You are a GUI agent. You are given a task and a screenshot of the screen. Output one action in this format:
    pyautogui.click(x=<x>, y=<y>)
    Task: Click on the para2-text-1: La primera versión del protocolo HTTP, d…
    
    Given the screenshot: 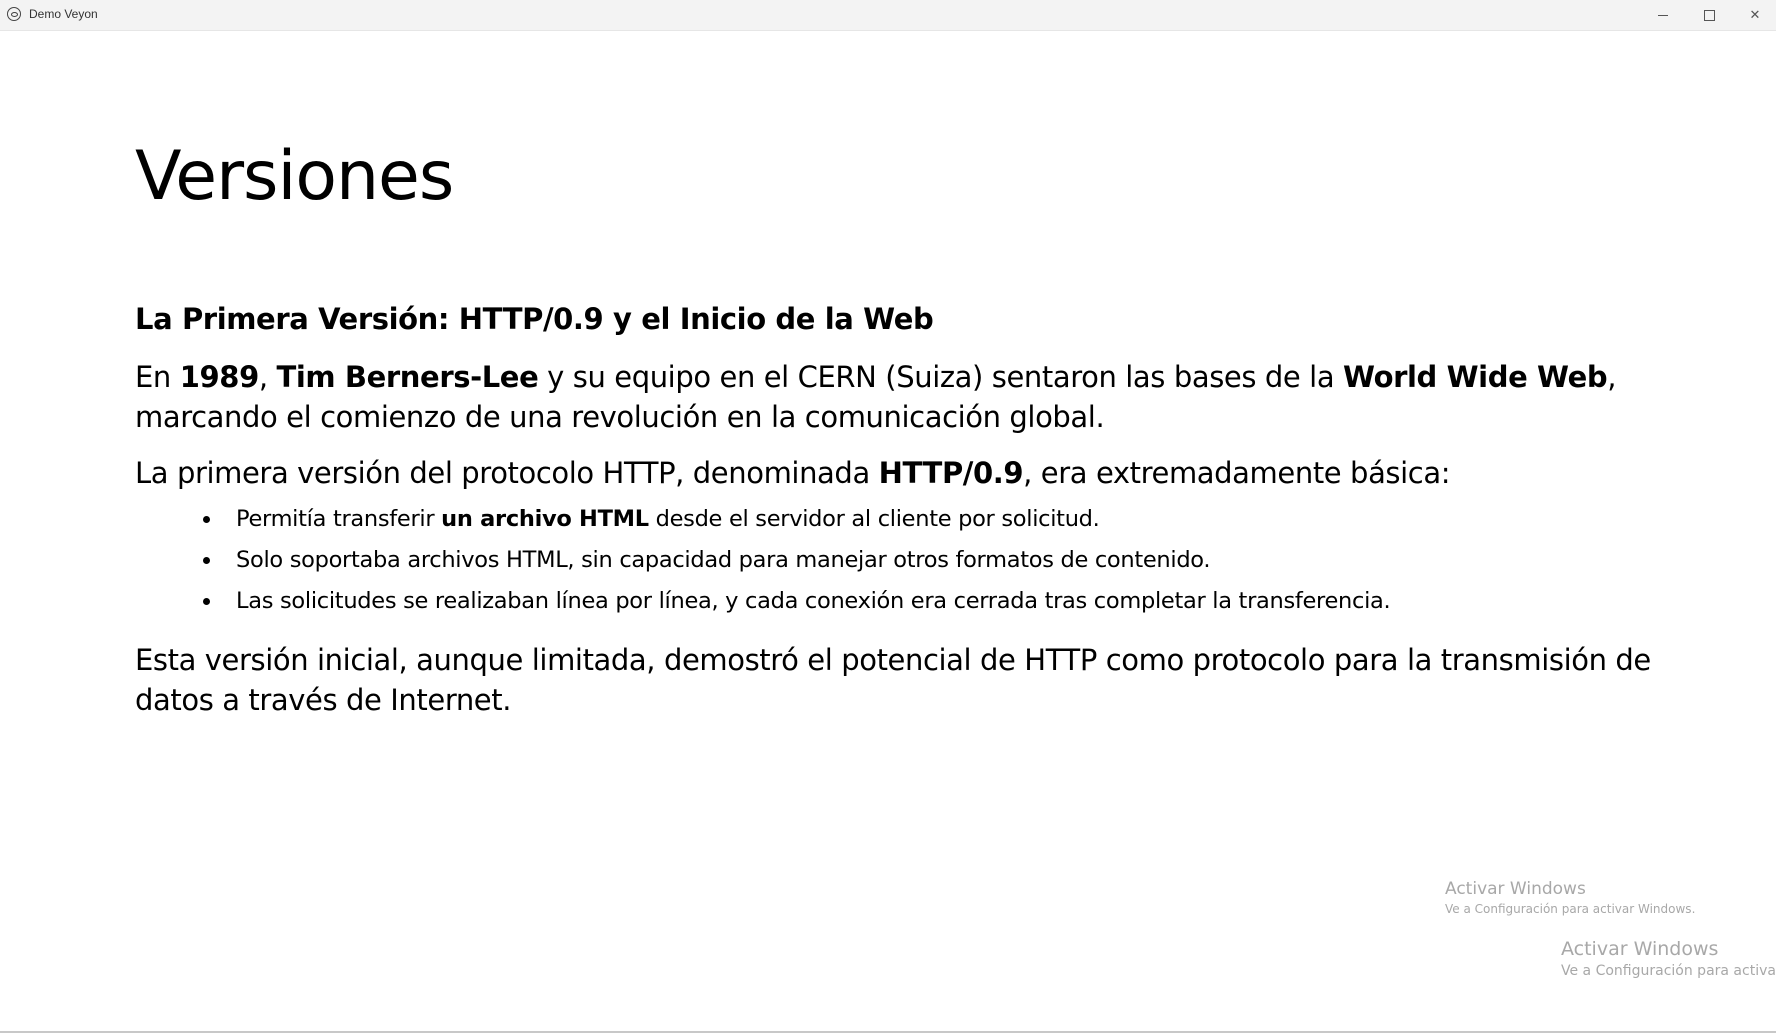 What is the action you would take?
    pyautogui.click(x=507, y=472)
    